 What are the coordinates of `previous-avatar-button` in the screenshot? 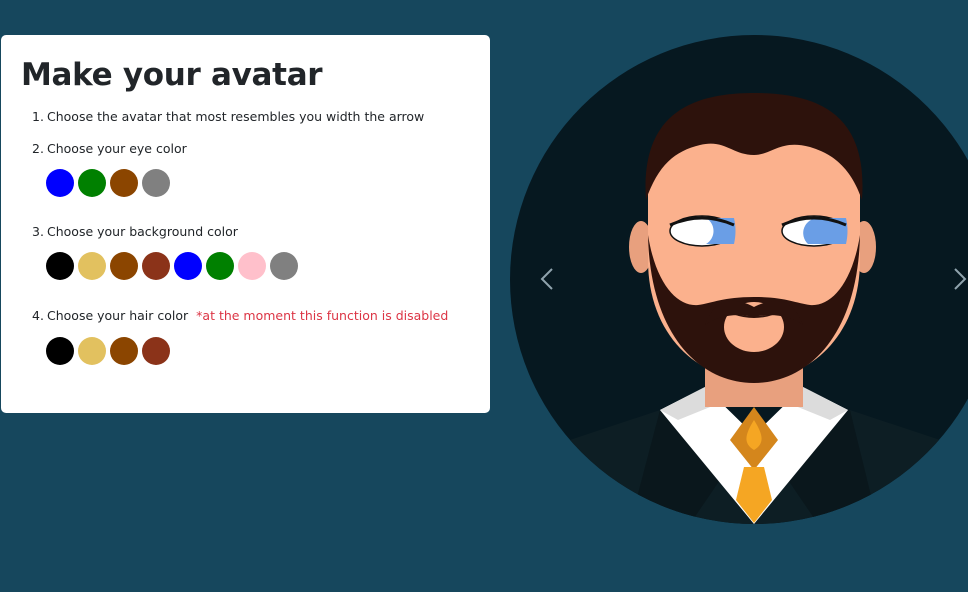 It's located at (547, 279).